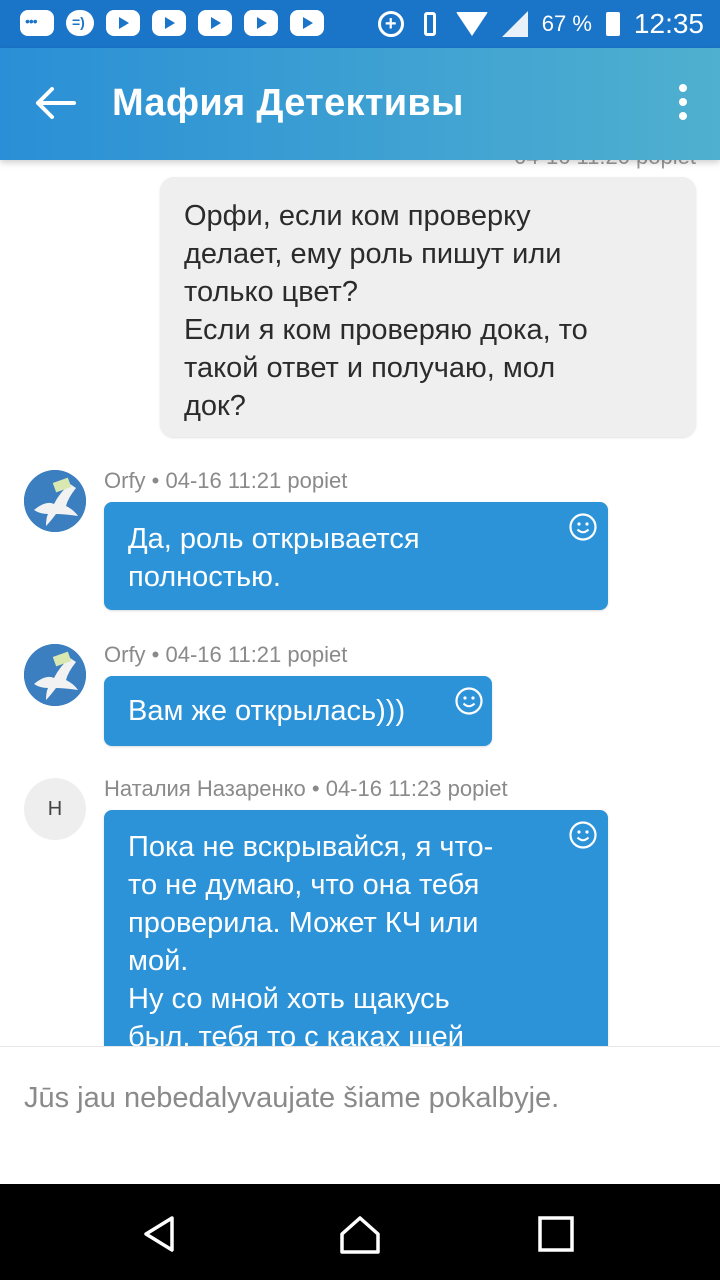 This screenshot has width=720, height=1280. I want to click on overflow-menu-button, so click(683, 103).